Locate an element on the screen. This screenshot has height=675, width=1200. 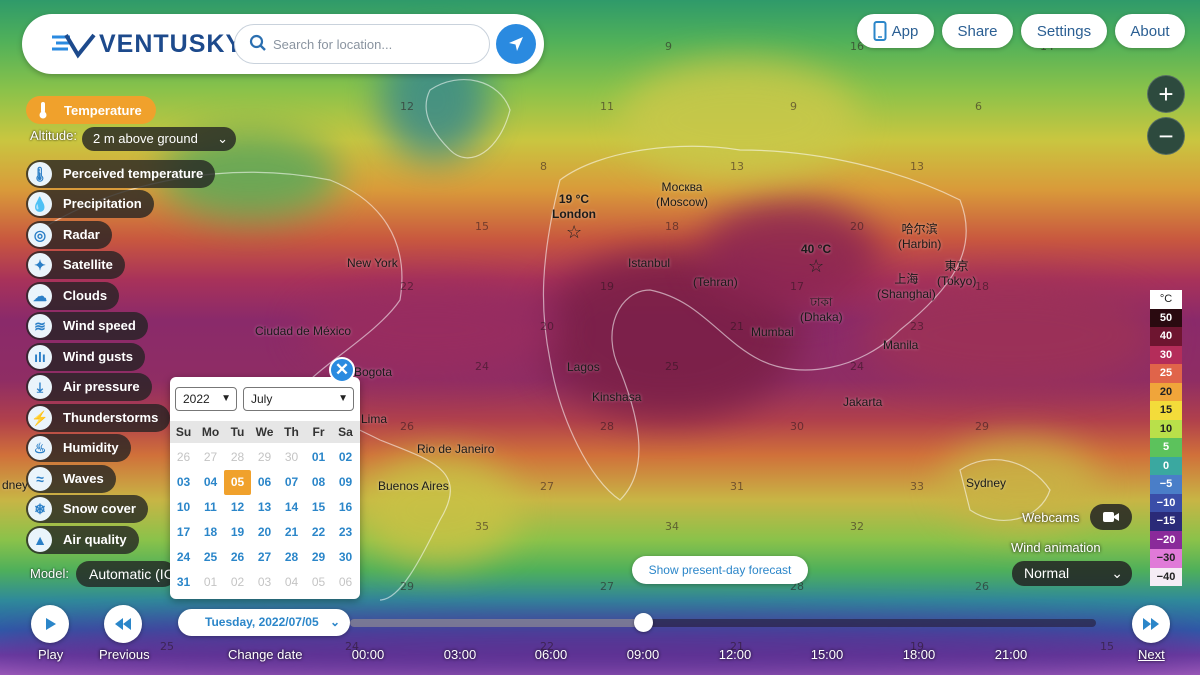
present-day-forecast-button: Show present-day forecast is located at coordinates (720, 570).